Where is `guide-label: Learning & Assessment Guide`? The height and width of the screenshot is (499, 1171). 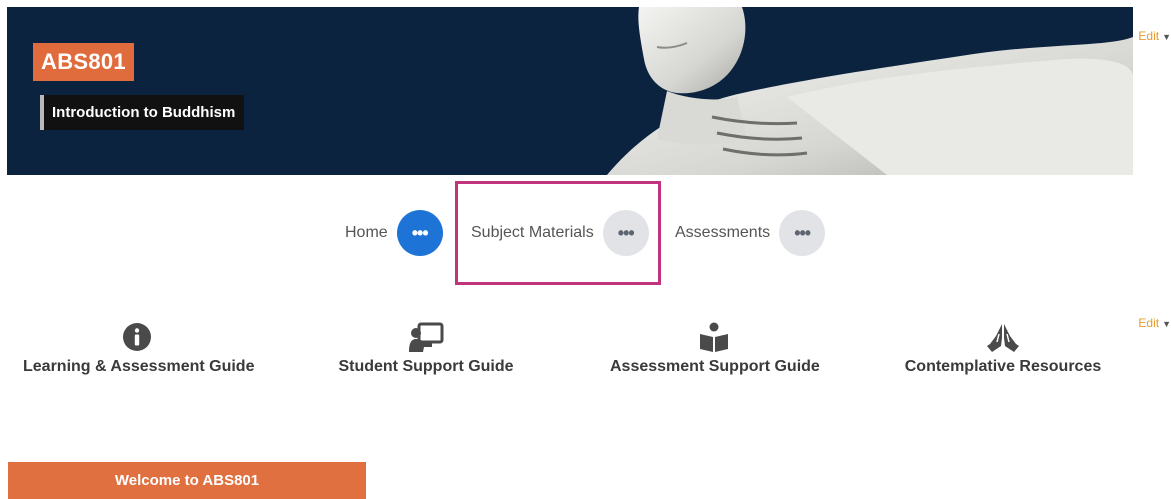
guide-label: Learning & Assessment Guide is located at coordinates (138, 367).